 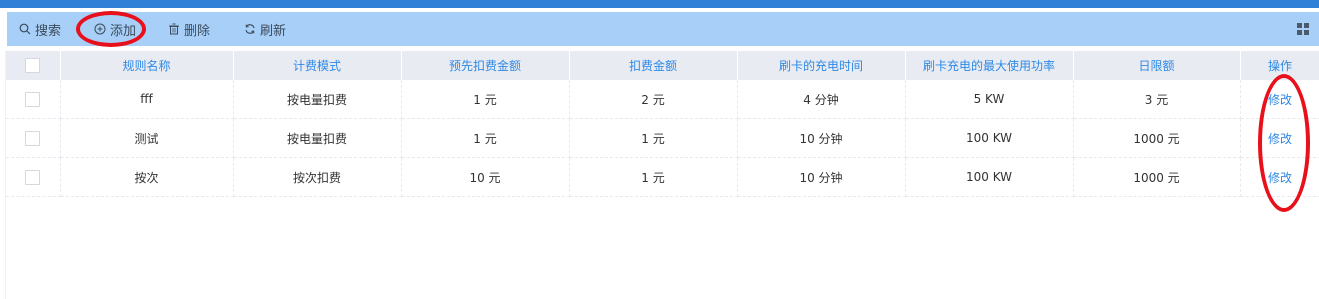 What do you see at coordinates (989, 65) in the screenshot?
I see `column-header-power: 刷卡充电的最大使用功率` at bounding box center [989, 65].